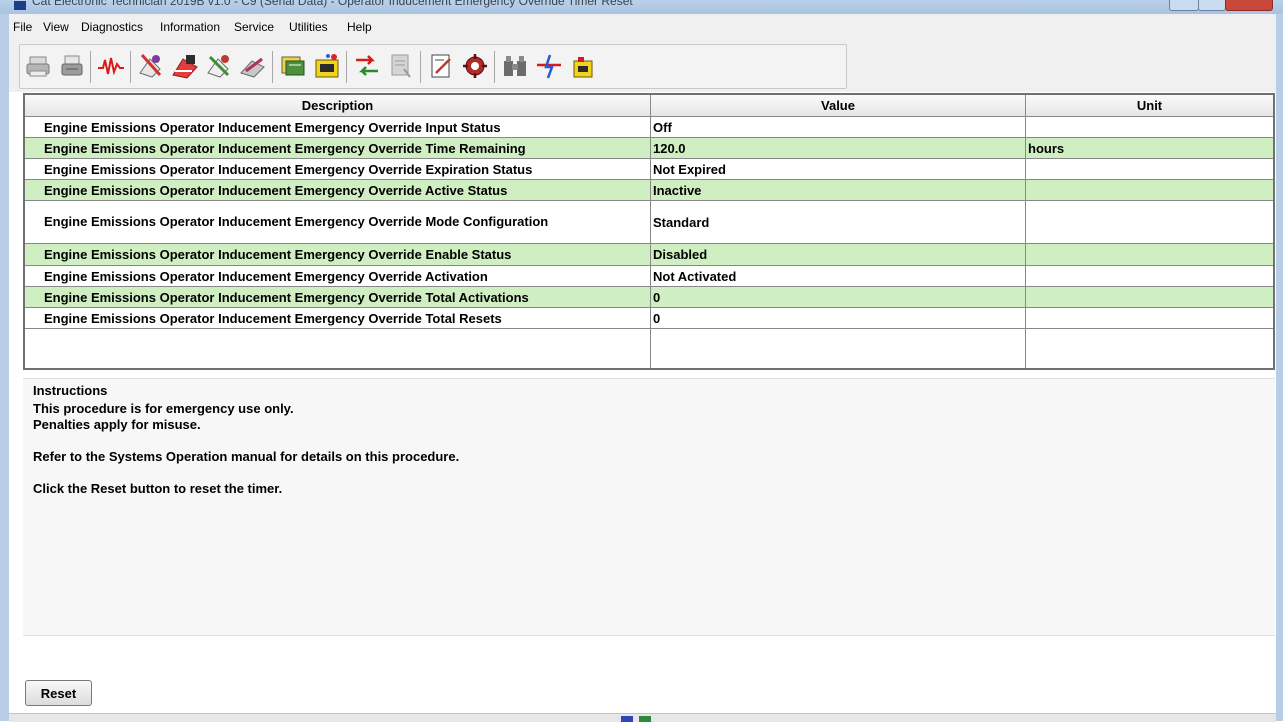 The height and width of the screenshot is (722, 1283). What do you see at coordinates (117, 424) in the screenshot?
I see `instruction-line: Penalties apply for misuse.` at bounding box center [117, 424].